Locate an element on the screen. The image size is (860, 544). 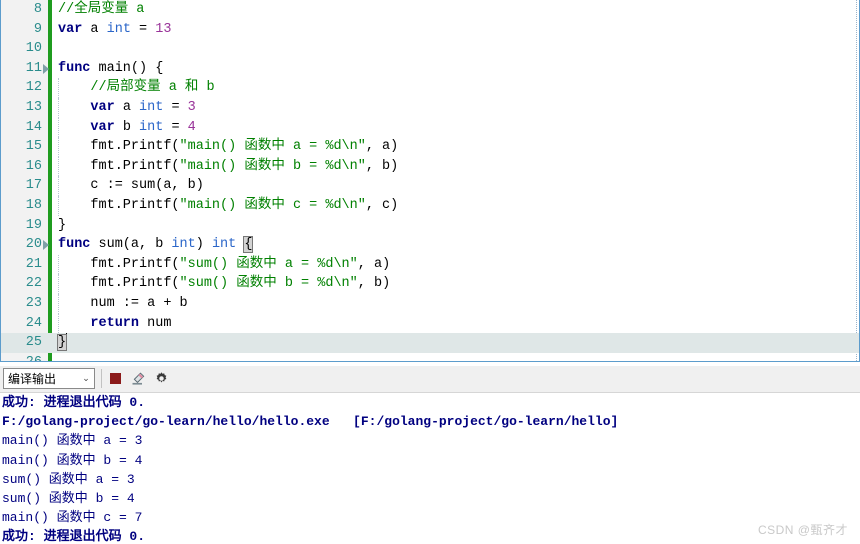
console-line: main() 函数中 b = 4 is located at coordinates (72, 460).